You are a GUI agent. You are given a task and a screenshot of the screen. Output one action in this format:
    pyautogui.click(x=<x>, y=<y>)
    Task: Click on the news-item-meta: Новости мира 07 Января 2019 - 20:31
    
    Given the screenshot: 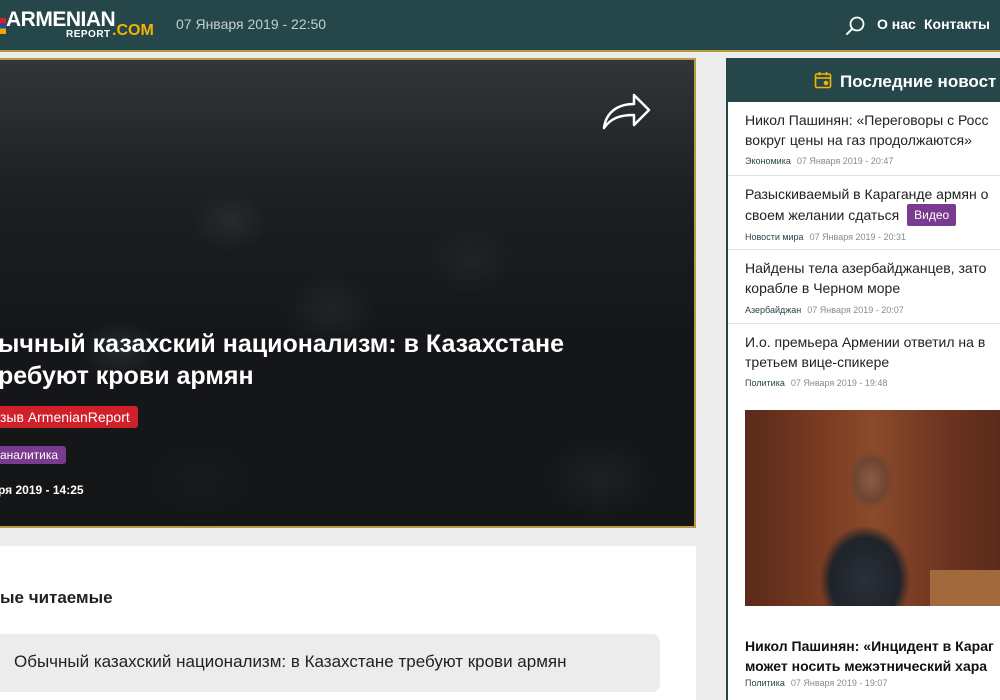 What is the action you would take?
    pyautogui.click(x=825, y=237)
    